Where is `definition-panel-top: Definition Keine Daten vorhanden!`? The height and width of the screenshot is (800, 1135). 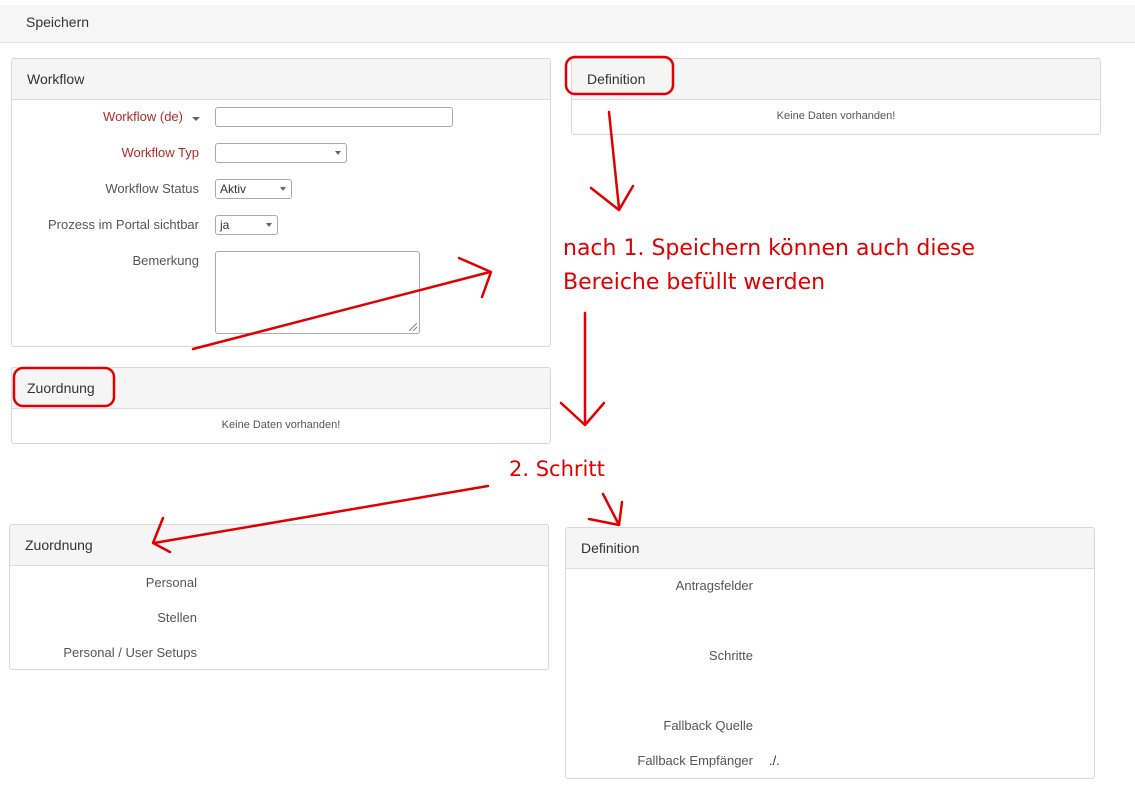
definition-panel-top: Definition Keine Daten vorhanden! is located at coordinates (836, 96).